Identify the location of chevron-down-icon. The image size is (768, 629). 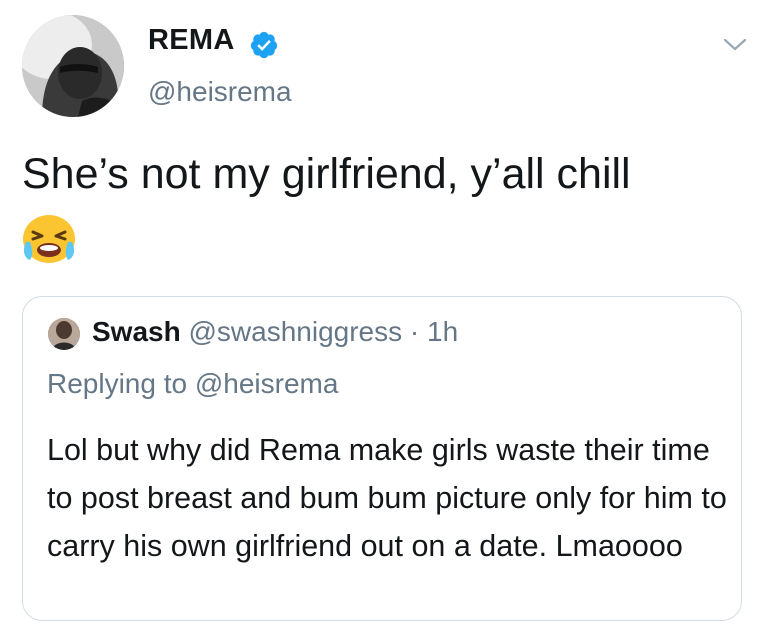
(735, 45).